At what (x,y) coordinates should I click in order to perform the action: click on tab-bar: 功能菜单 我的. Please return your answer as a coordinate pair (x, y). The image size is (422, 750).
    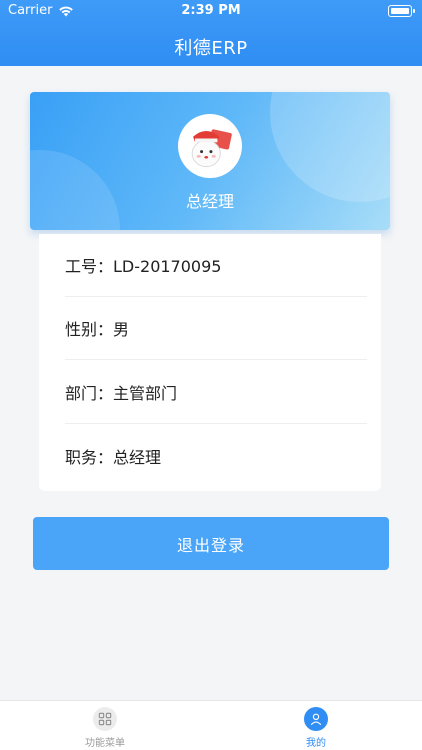
    Looking at the image, I should click on (211, 725).